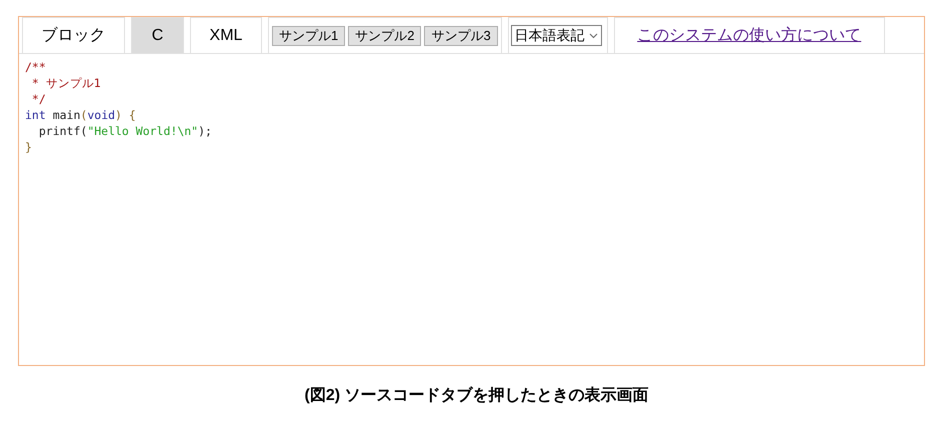  What do you see at coordinates (81, 115) in the screenshot?
I see `code-line: int main(void) {` at bounding box center [81, 115].